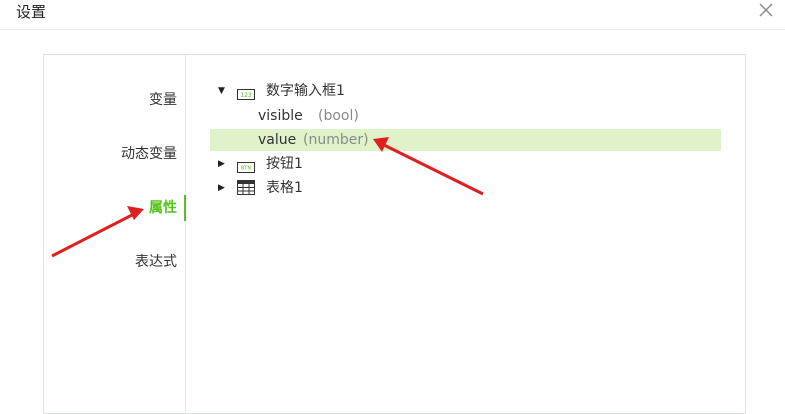 The width and height of the screenshot is (785, 414). Describe the element at coordinates (284, 164) in the screenshot. I see `tree-node-label: 按钮1` at that location.